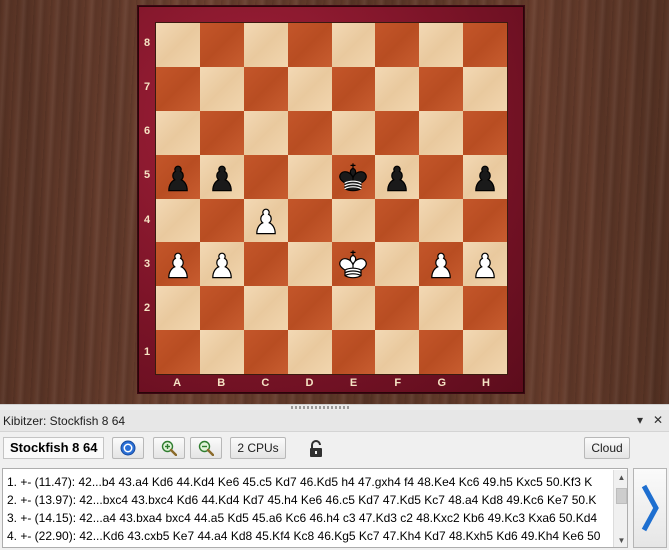  I want to click on square-h7, so click(485, 88).